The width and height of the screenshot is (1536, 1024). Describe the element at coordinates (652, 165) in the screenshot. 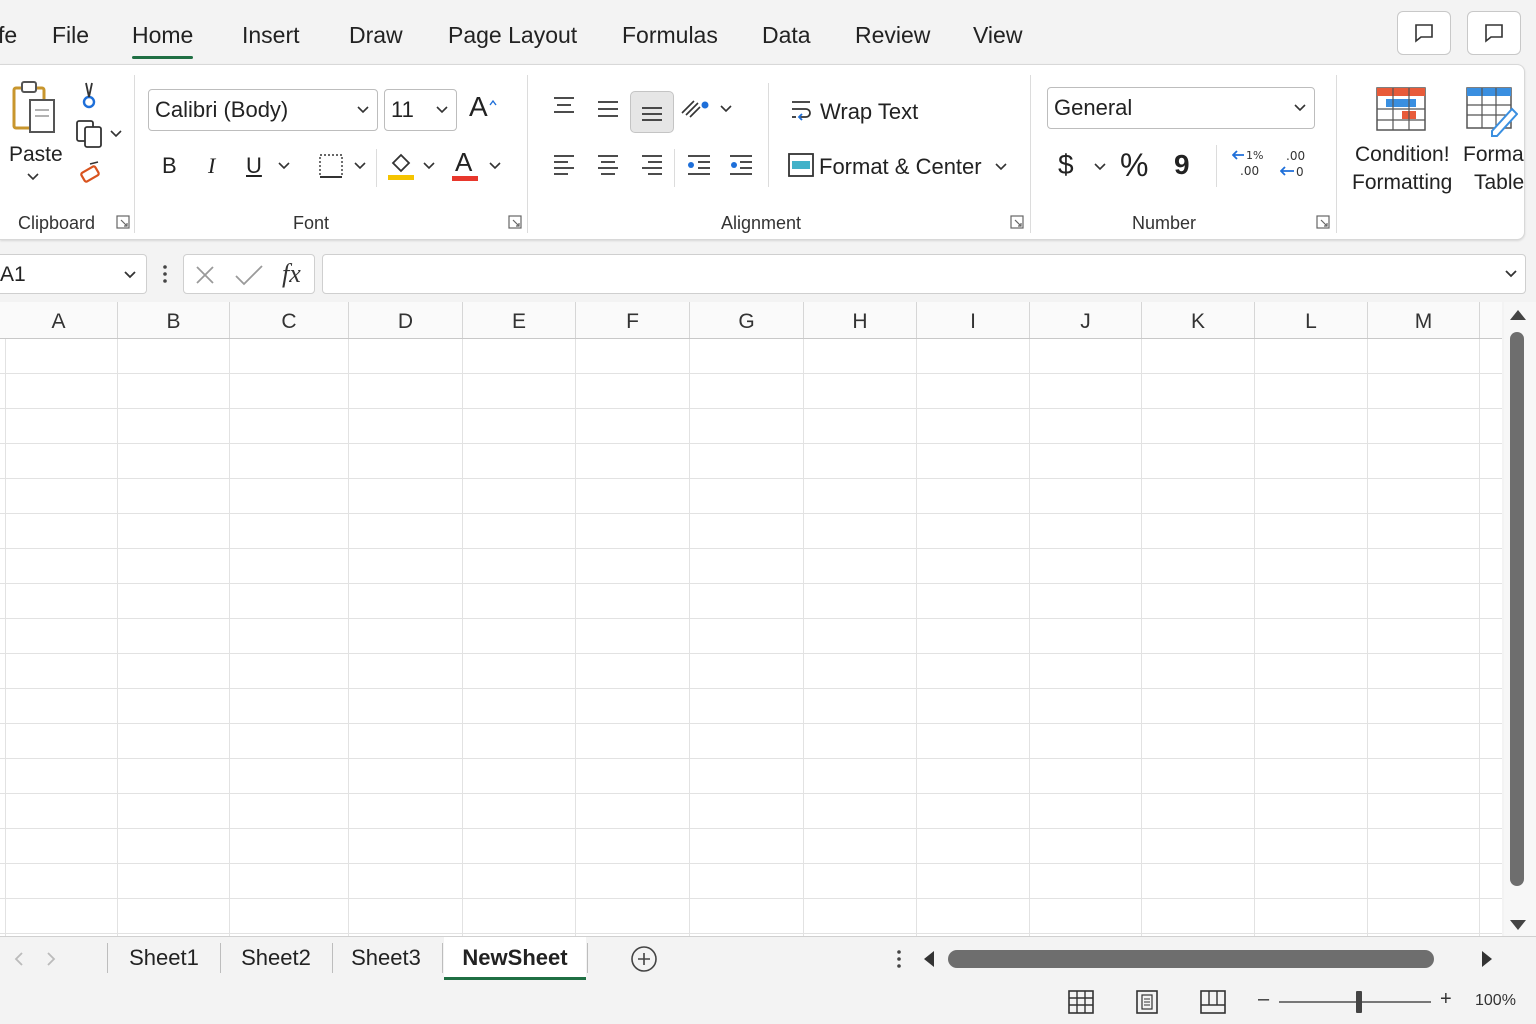

I see `align-right-icon` at that location.